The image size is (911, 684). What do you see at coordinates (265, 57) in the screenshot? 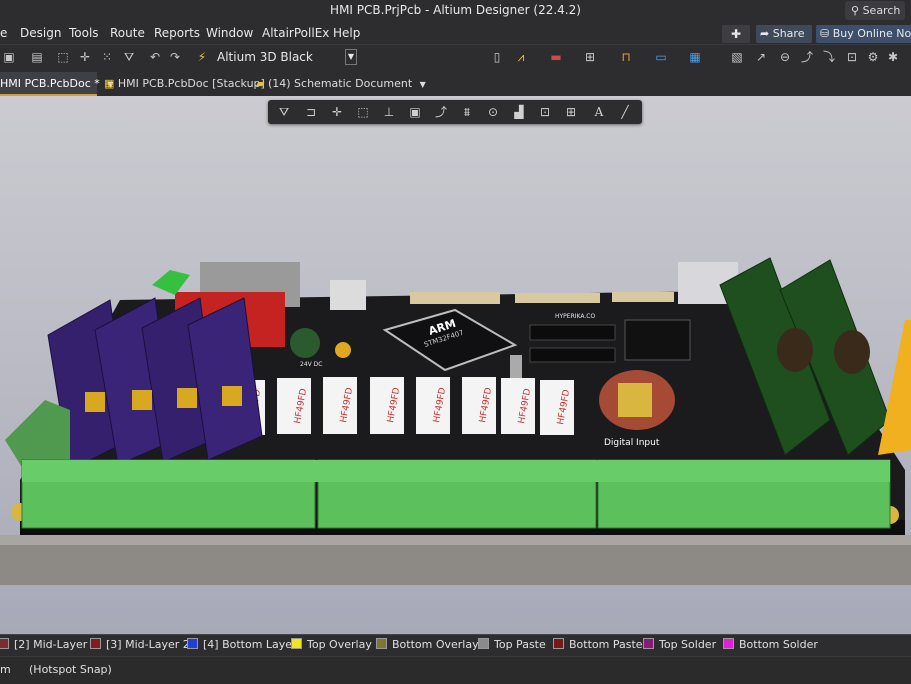
I see `view-config-value: Altium 3D Black` at bounding box center [265, 57].